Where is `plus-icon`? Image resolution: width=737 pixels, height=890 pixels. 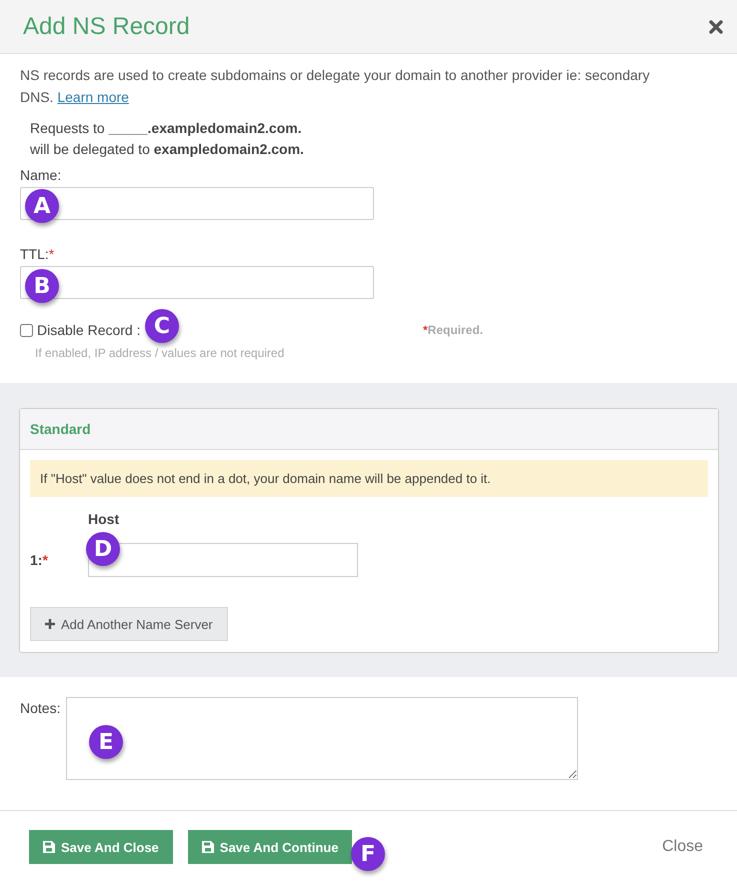
plus-icon is located at coordinates (50, 624).